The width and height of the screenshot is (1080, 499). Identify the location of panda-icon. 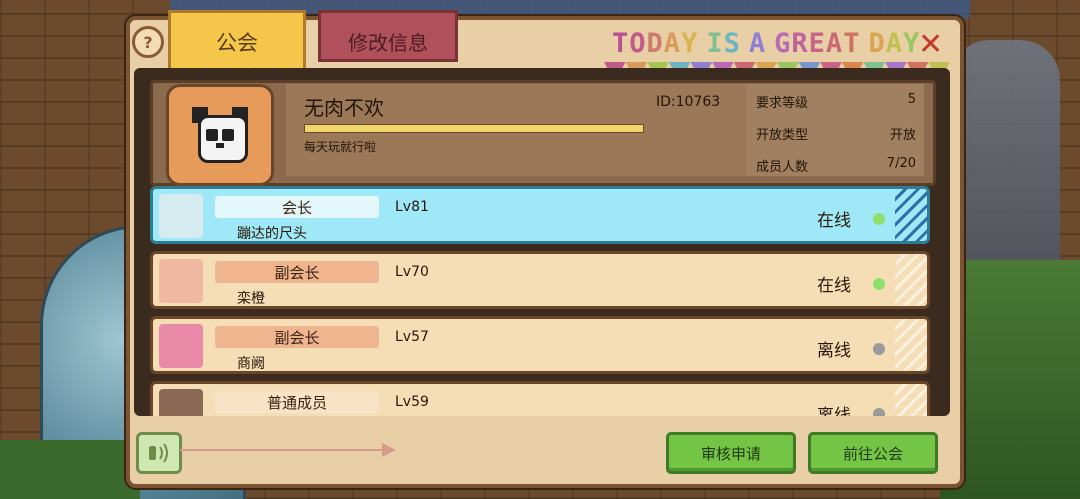
(220, 135).